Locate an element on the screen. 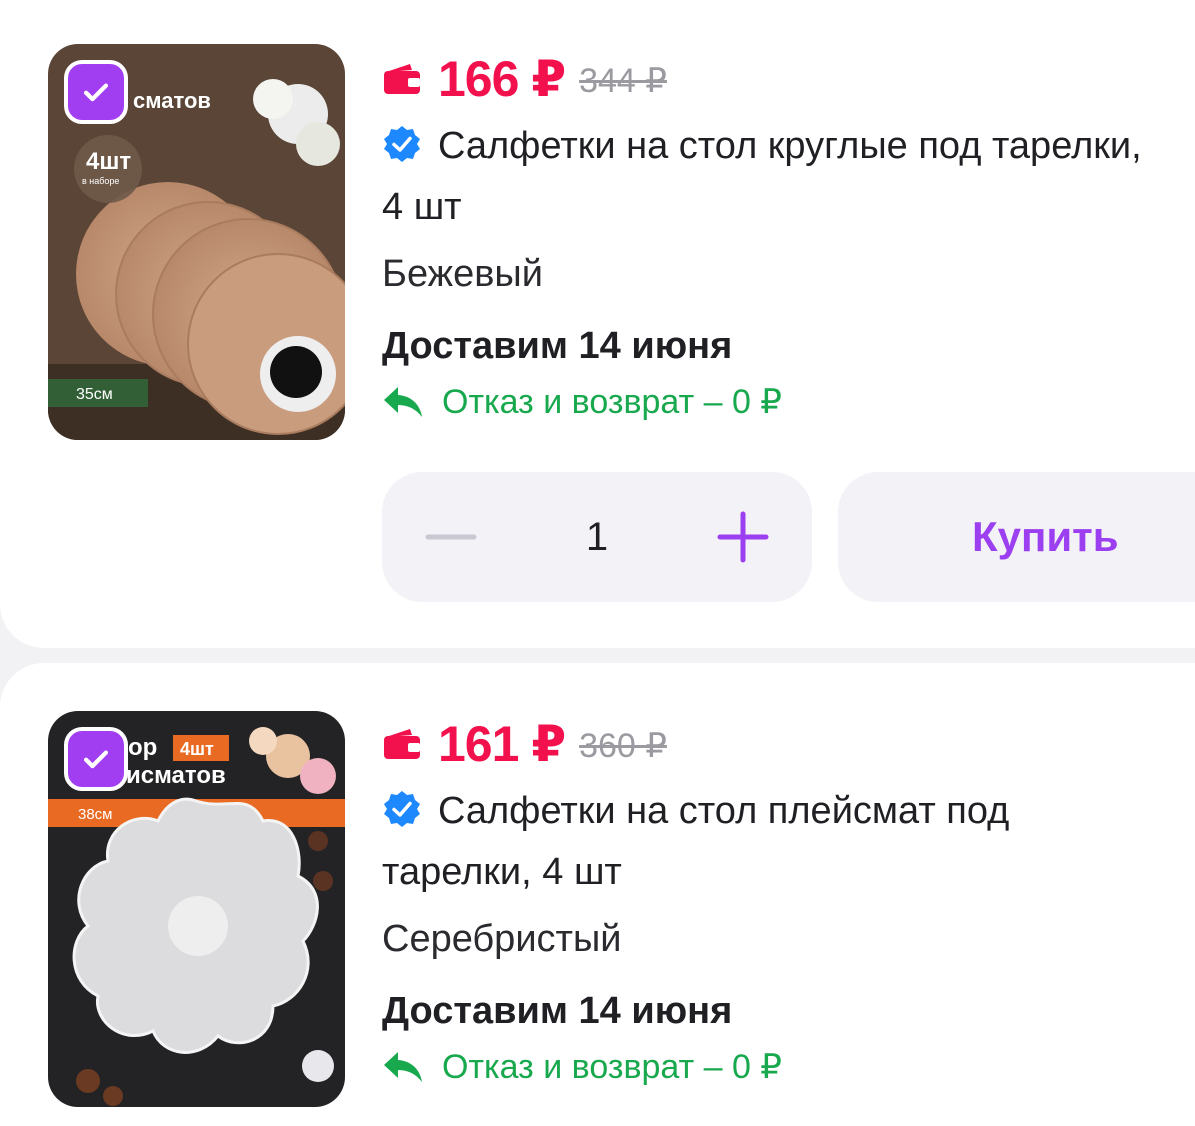  product-variant: Серебристый is located at coordinates (502, 939).